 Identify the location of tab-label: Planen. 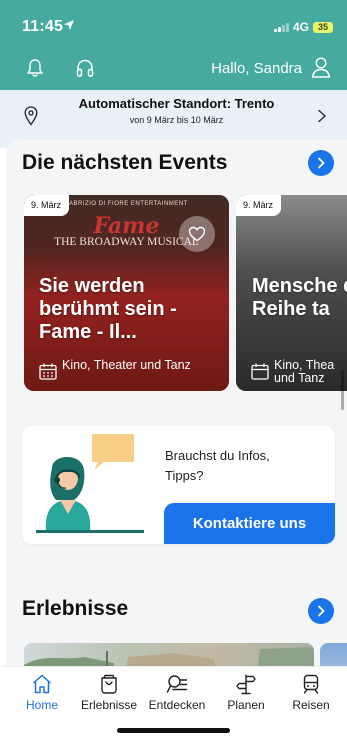
(246, 705).